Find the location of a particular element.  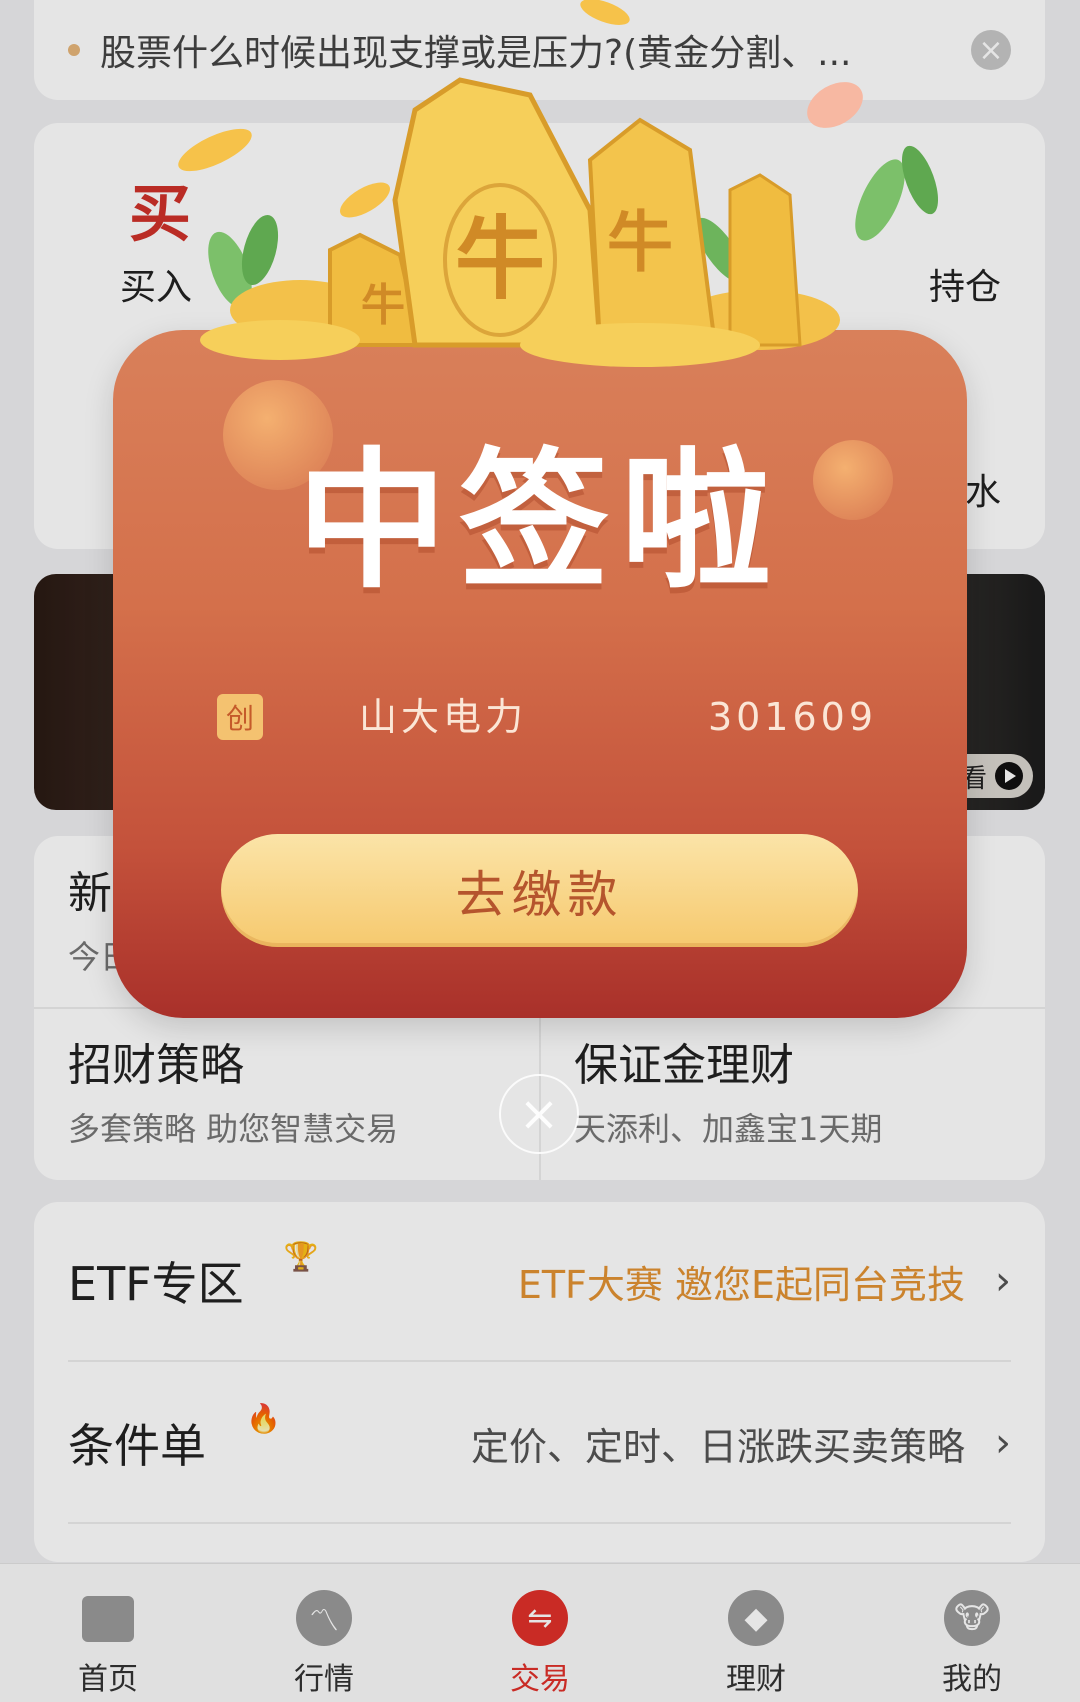

chinext-badge: 创 is located at coordinates (240, 717).